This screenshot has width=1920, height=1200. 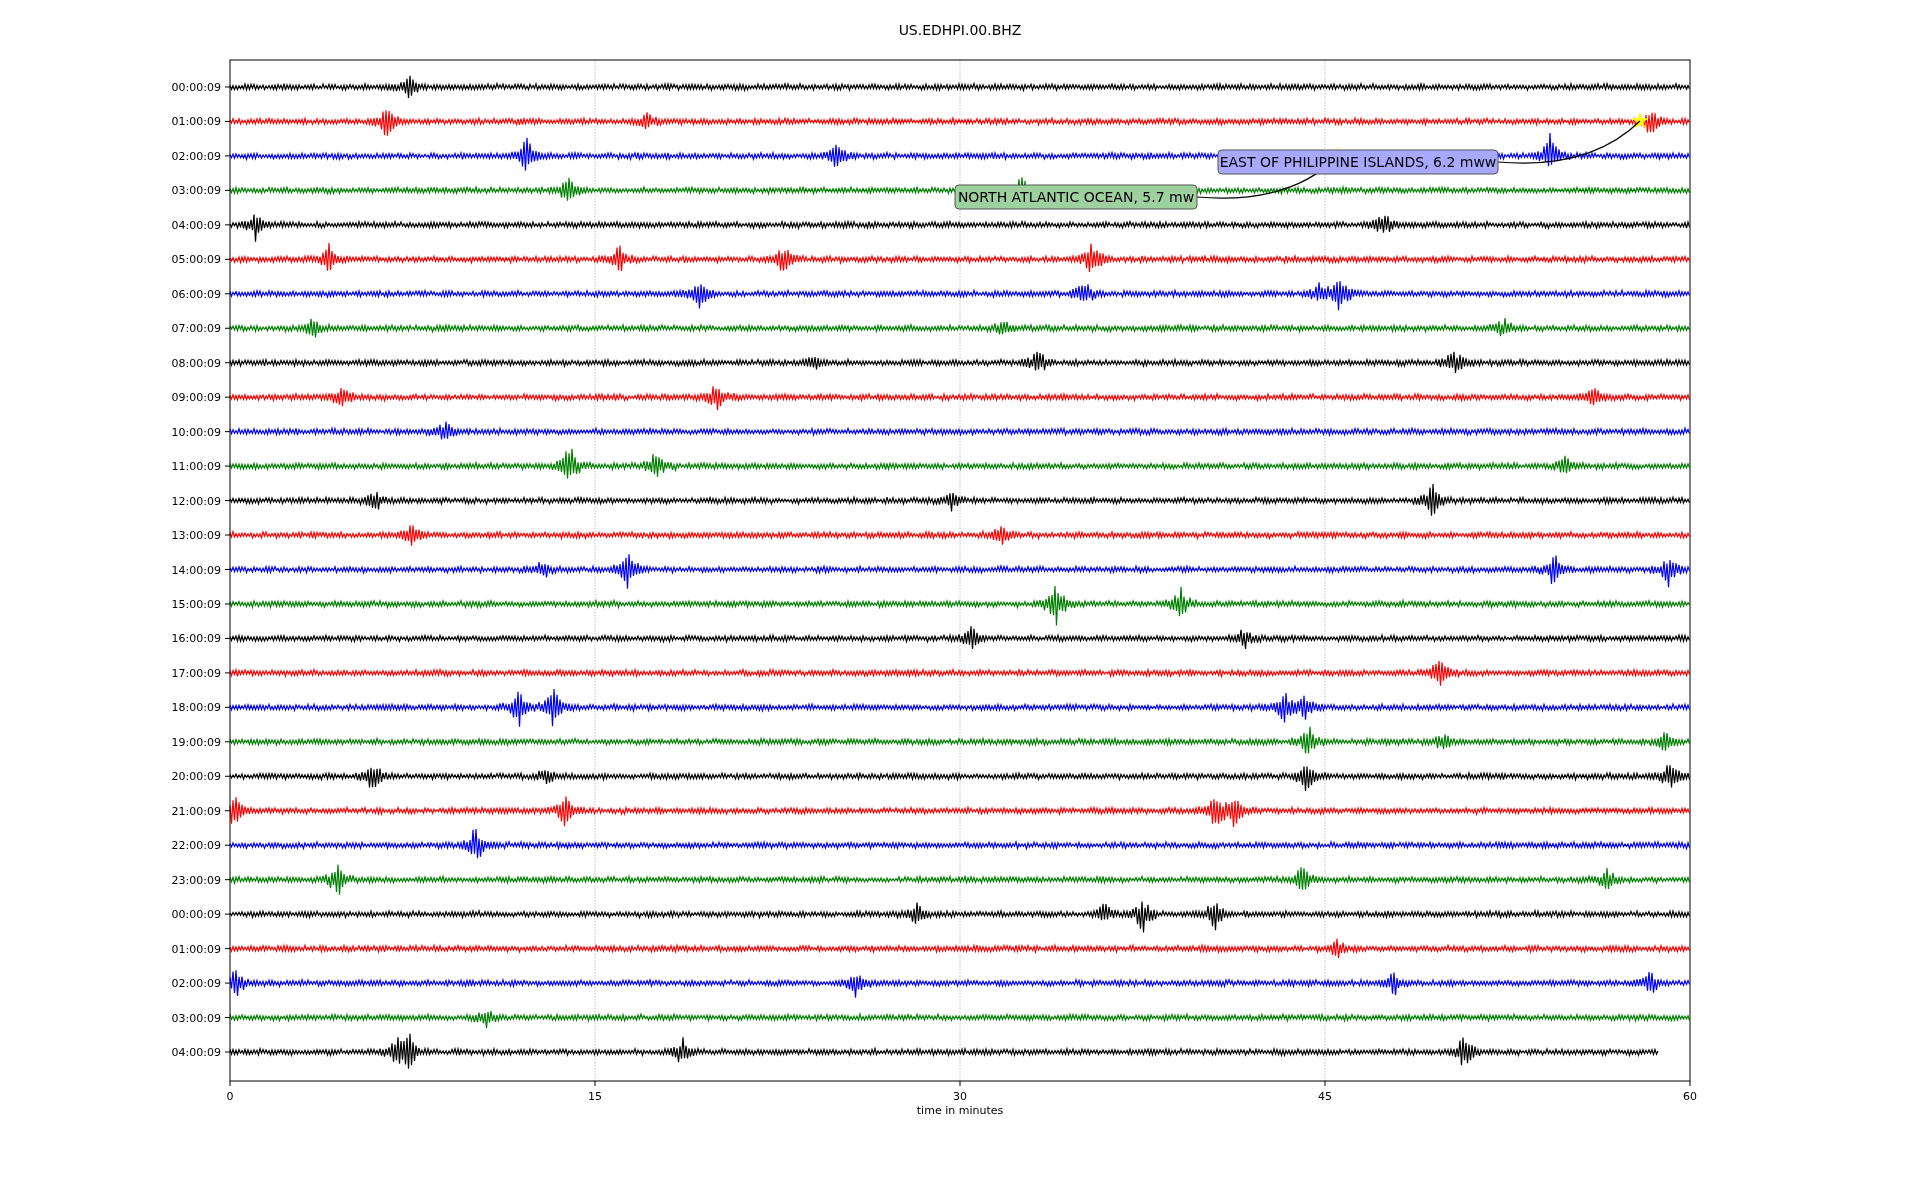 What do you see at coordinates (196, 294) in the screenshot?
I see `y-tick-label: 06:00:09` at bounding box center [196, 294].